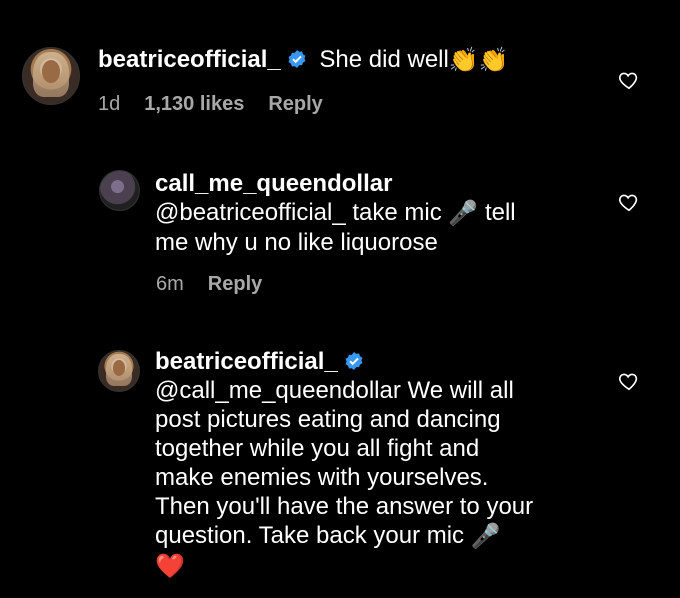 The image size is (680, 598). I want to click on comment-text: post pictures eating and dancing, so click(328, 419).